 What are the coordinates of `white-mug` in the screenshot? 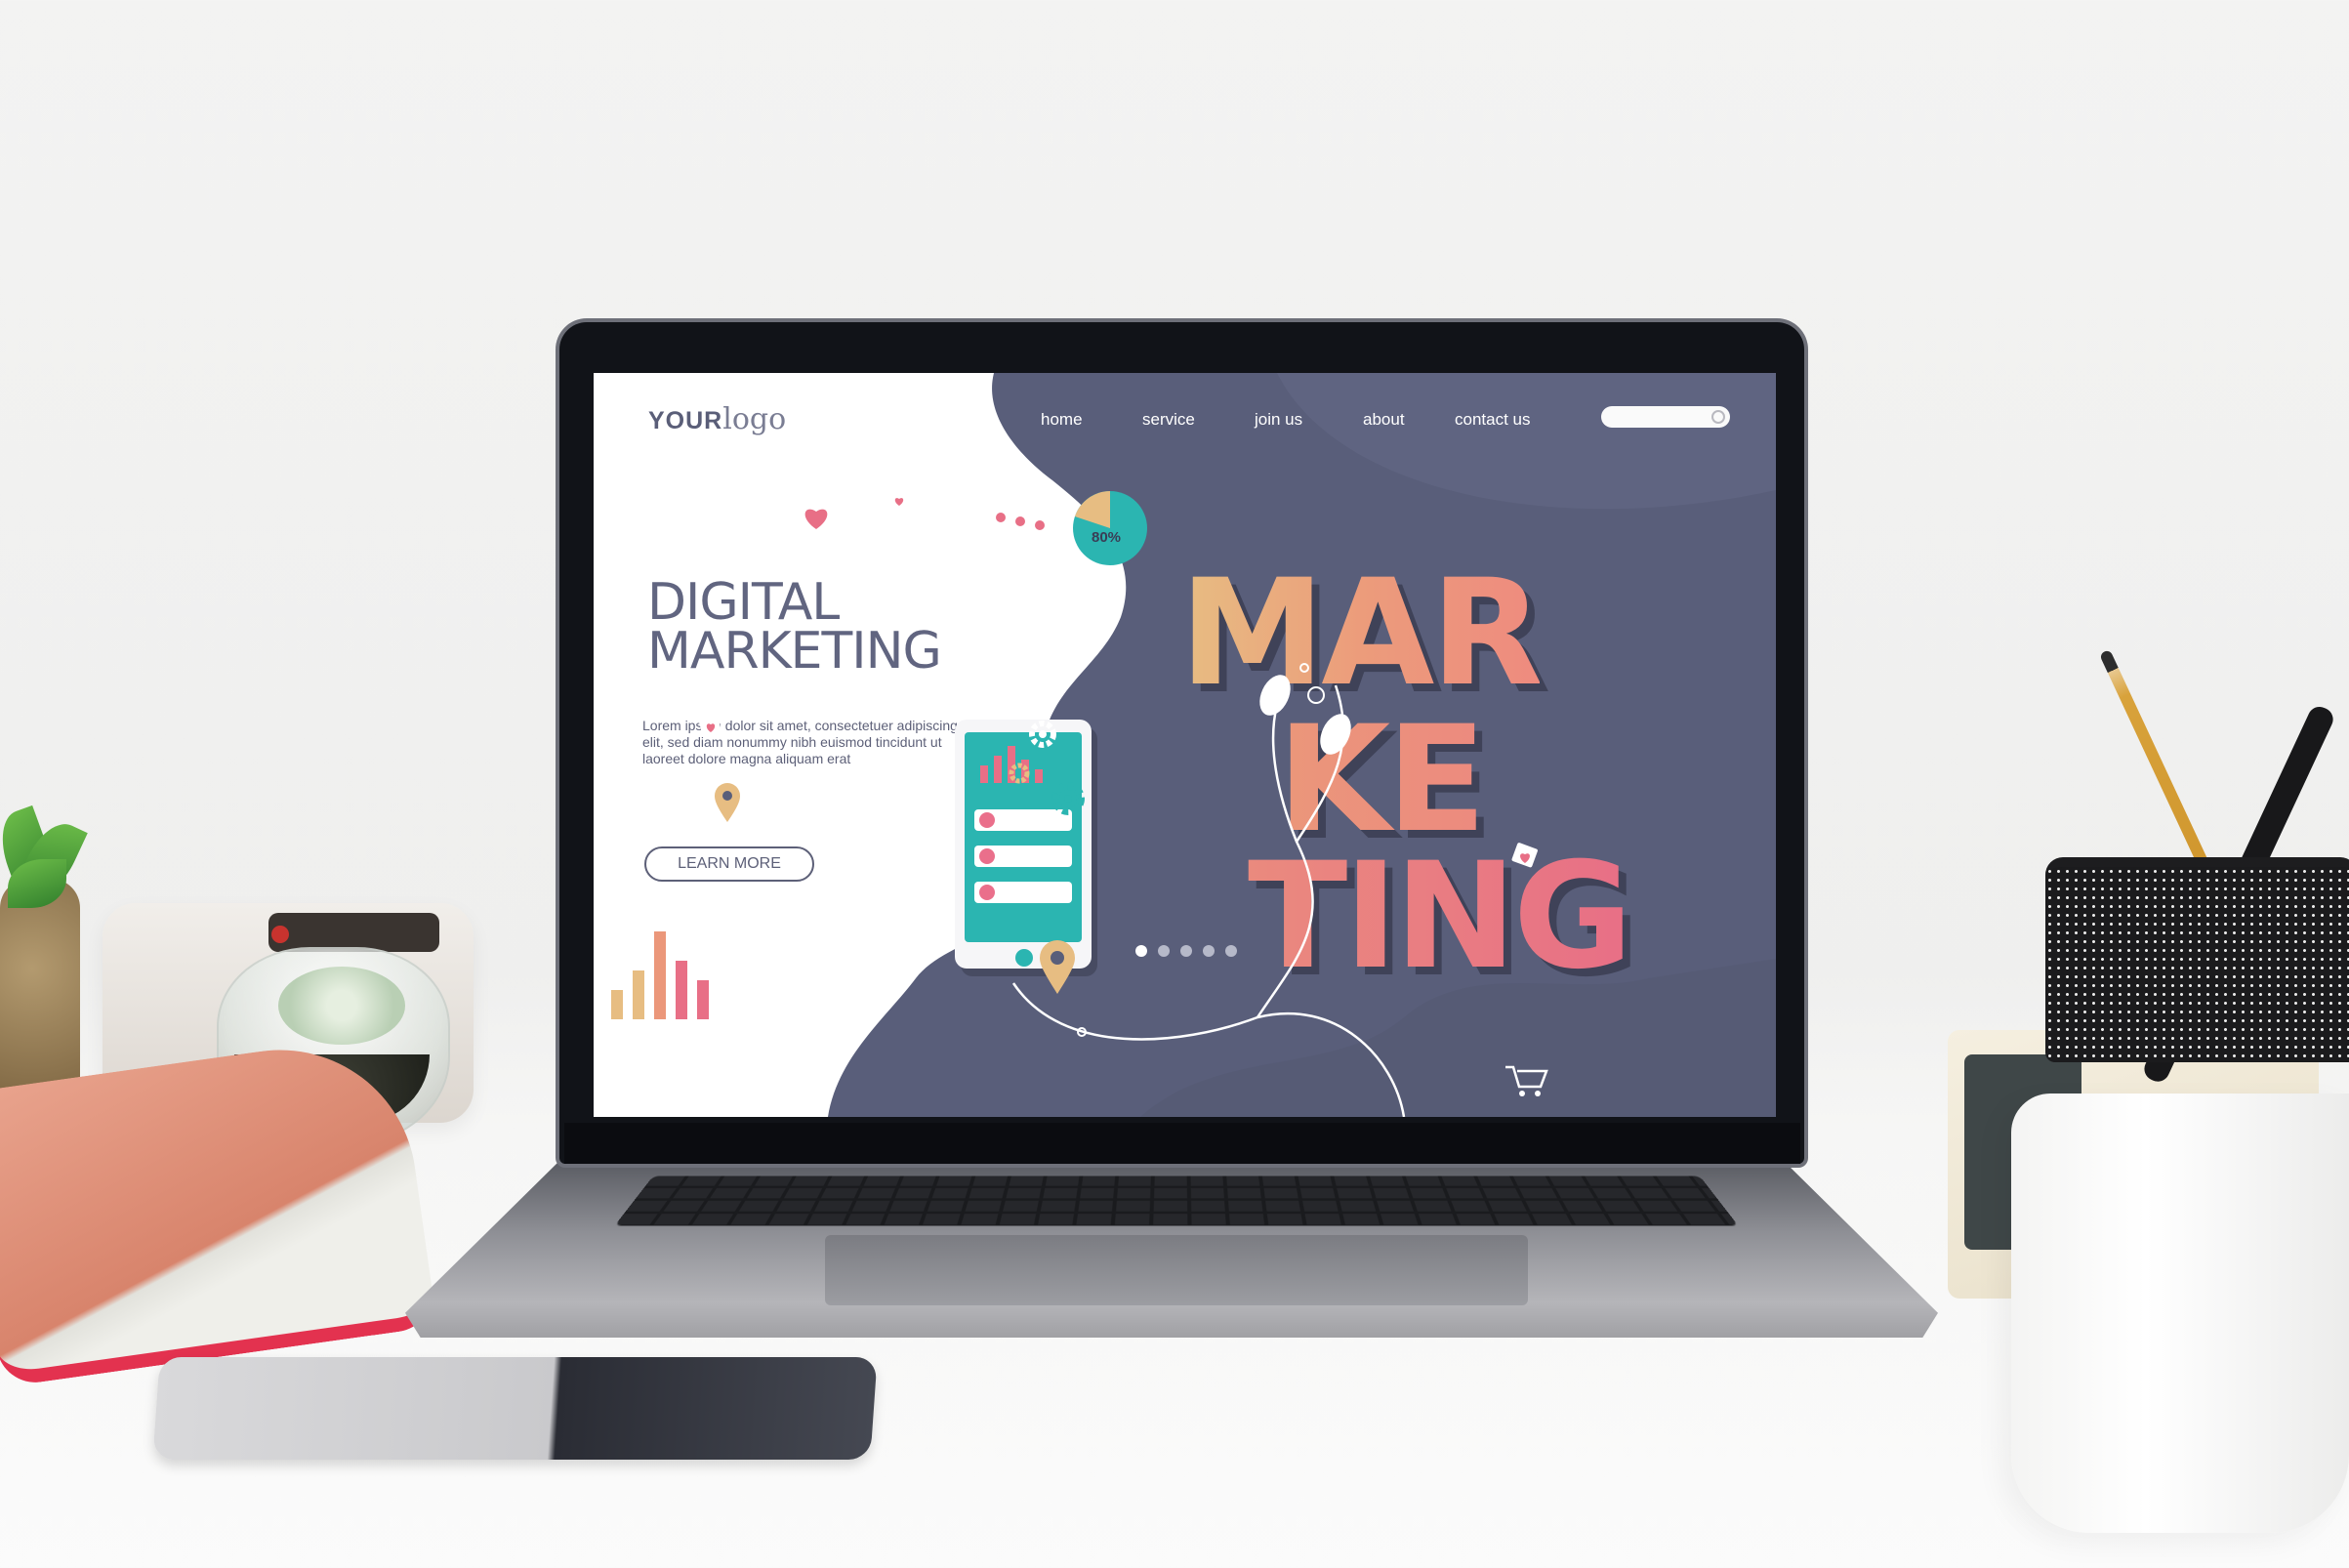 It's located at (2180, 1313).